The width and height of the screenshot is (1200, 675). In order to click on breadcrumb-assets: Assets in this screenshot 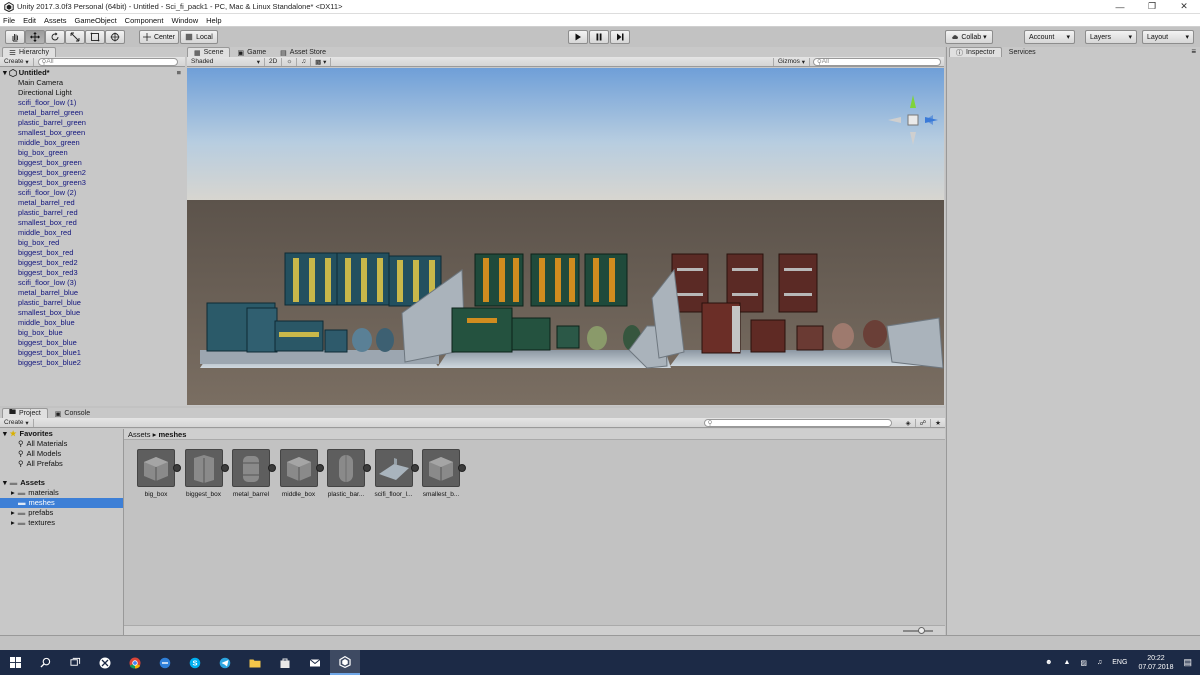, I will do `click(139, 434)`.